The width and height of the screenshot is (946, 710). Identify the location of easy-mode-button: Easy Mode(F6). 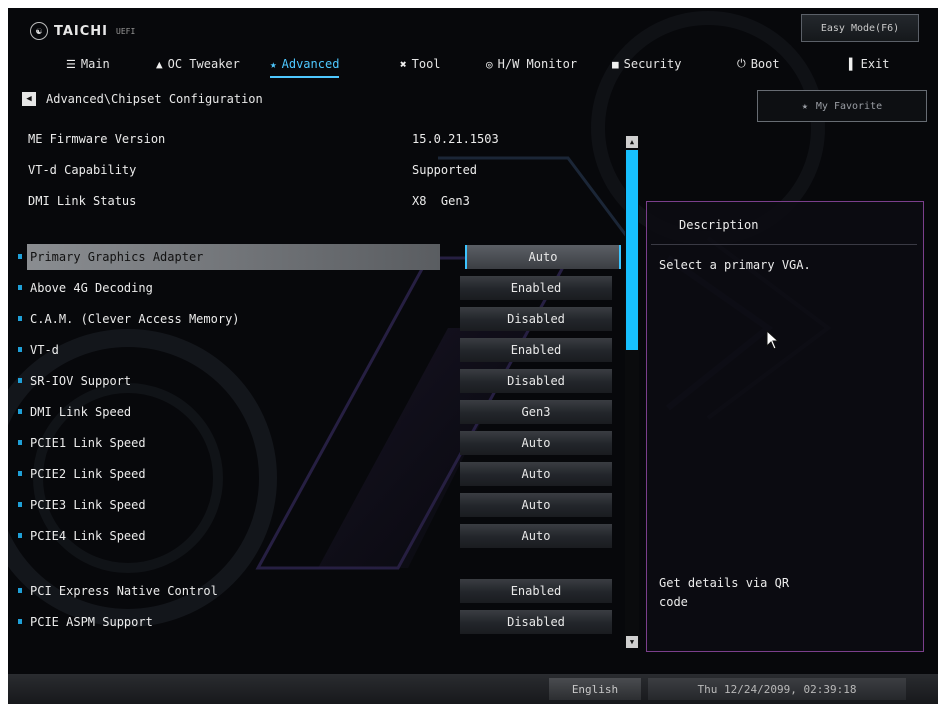
(860, 28).